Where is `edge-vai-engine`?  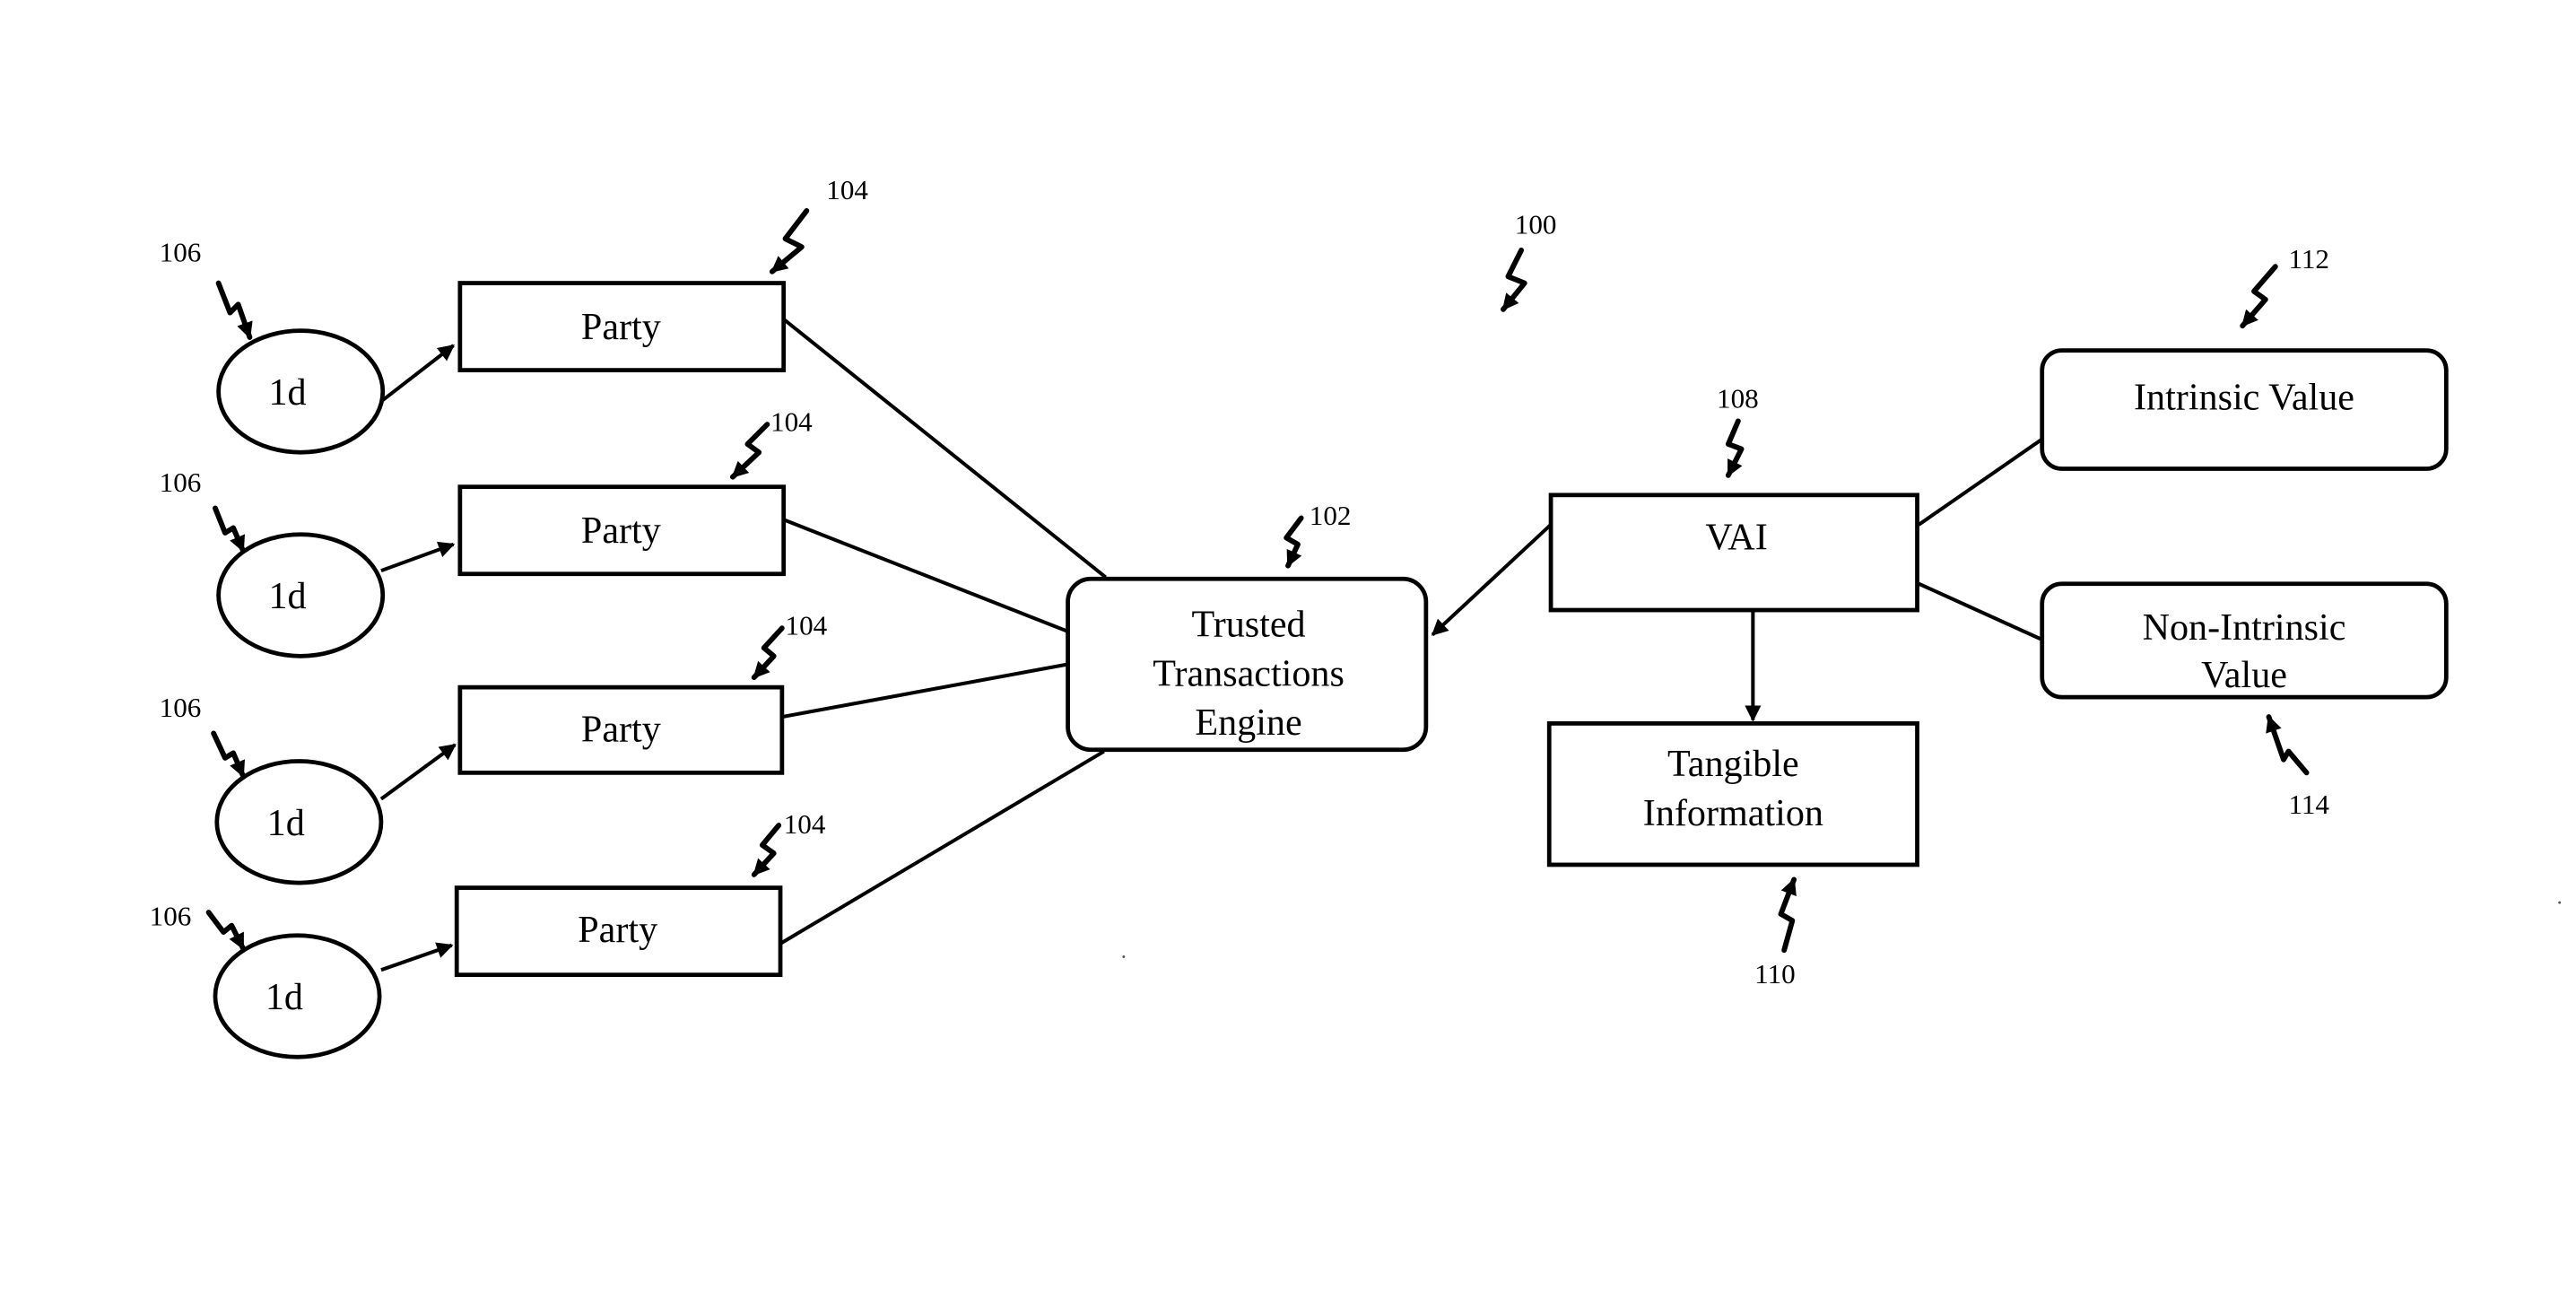
edge-vai-engine is located at coordinates (1492, 579).